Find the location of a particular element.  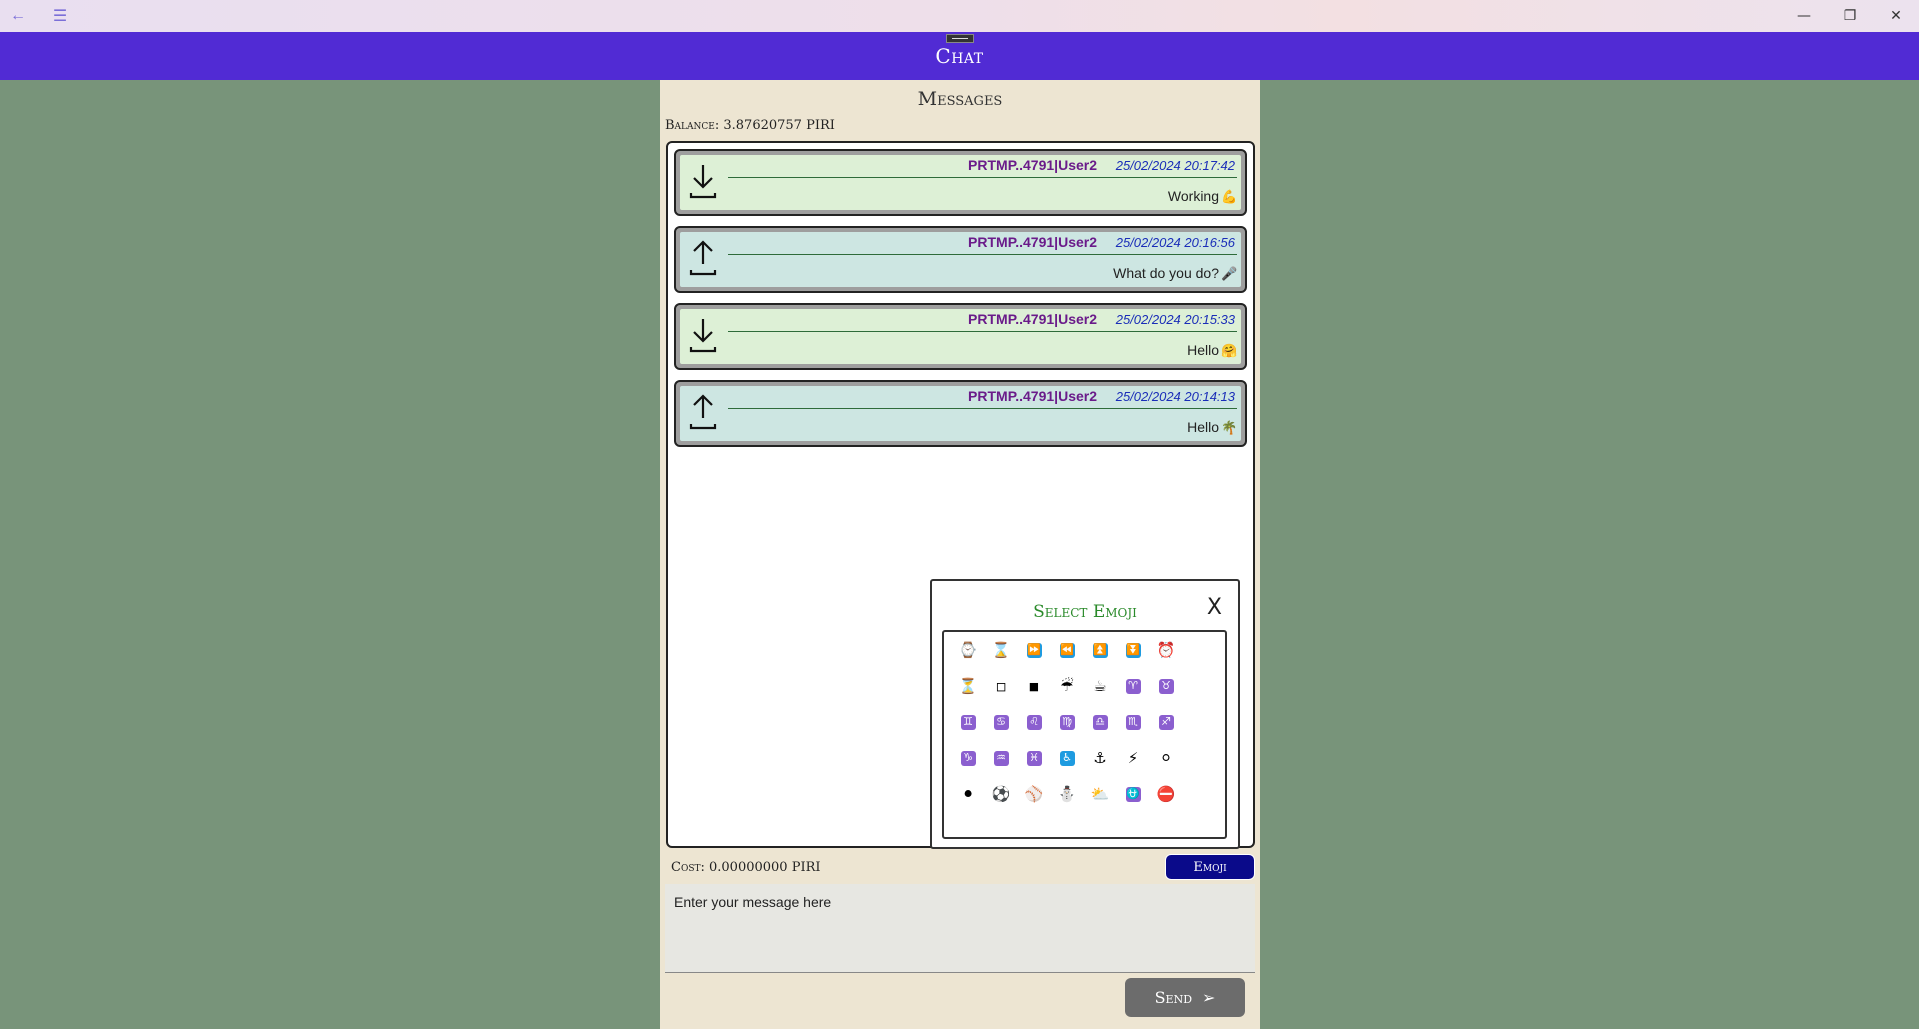

emoji-glyph: ♌ is located at coordinates (1034, 722).